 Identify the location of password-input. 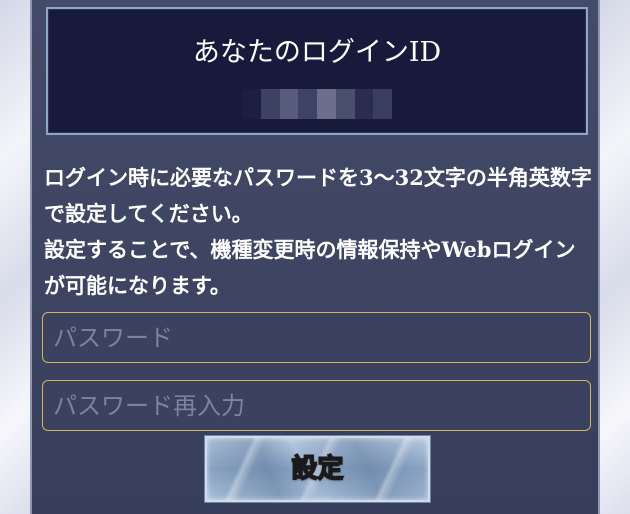
(316, 337).